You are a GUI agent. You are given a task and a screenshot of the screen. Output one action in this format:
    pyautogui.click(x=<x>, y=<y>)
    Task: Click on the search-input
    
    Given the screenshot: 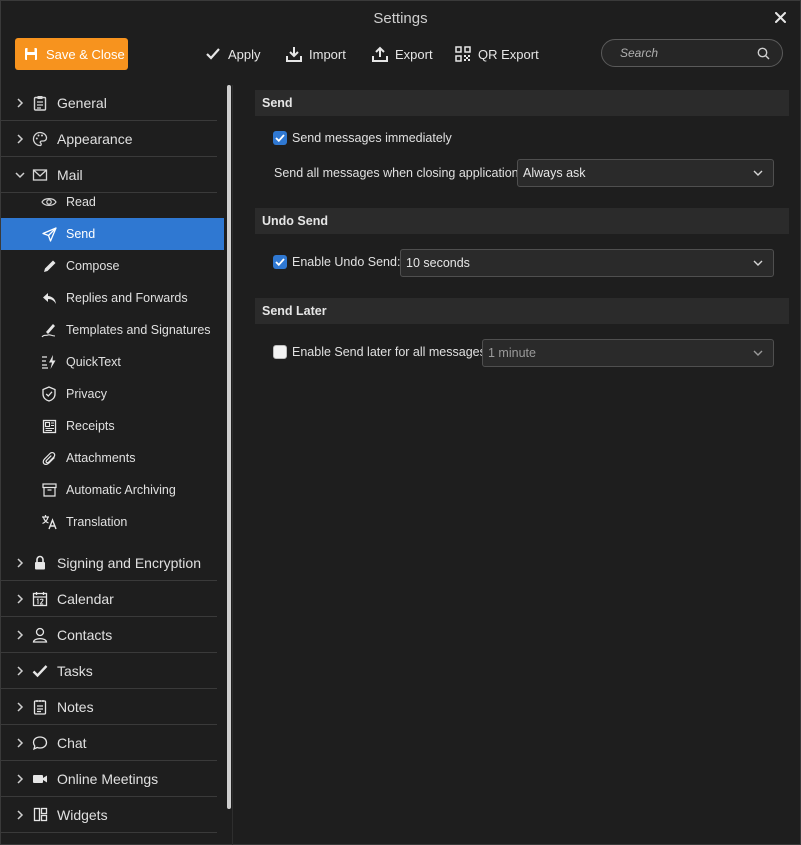 What is the action you would take?
    pyautogui.click(x=688, y=53)
    